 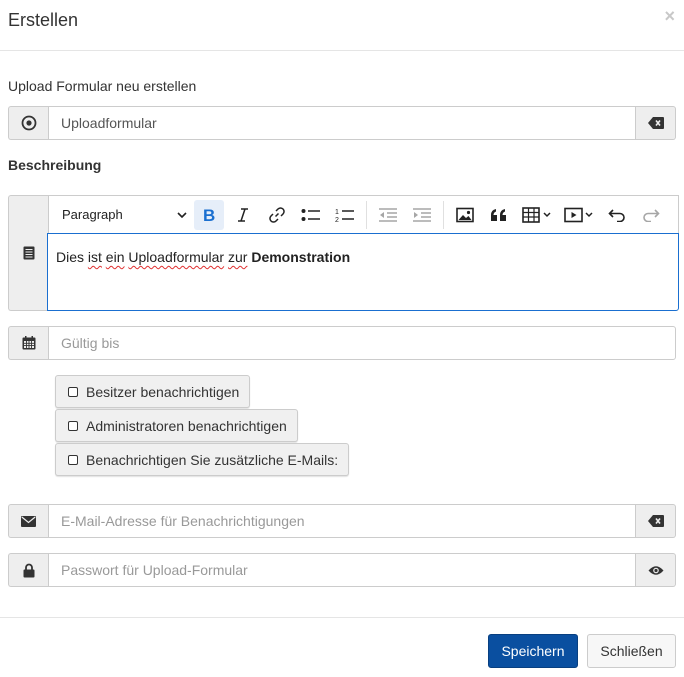 What do you see at coordinates (92, 214) in the screenshot?
I see `paragraph-style-label: Paragraph` at bounding box center [92, 214].